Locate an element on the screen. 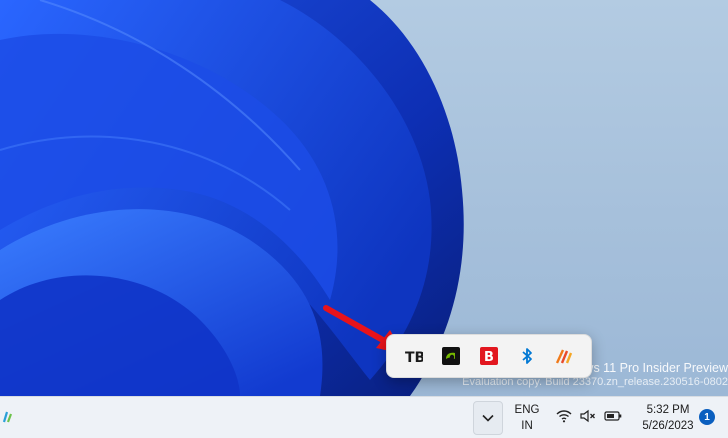 The height and width of the screenshot is (438, 728). bars-app-icon is located at coordinates (564, 356).